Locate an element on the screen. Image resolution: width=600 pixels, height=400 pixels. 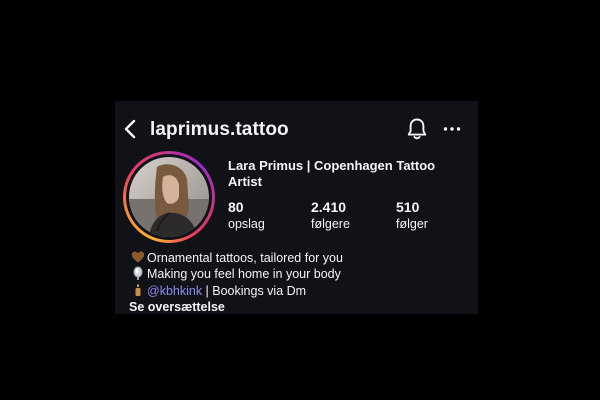
stat-followers-label: følgere is located at coordinates (330, 224).